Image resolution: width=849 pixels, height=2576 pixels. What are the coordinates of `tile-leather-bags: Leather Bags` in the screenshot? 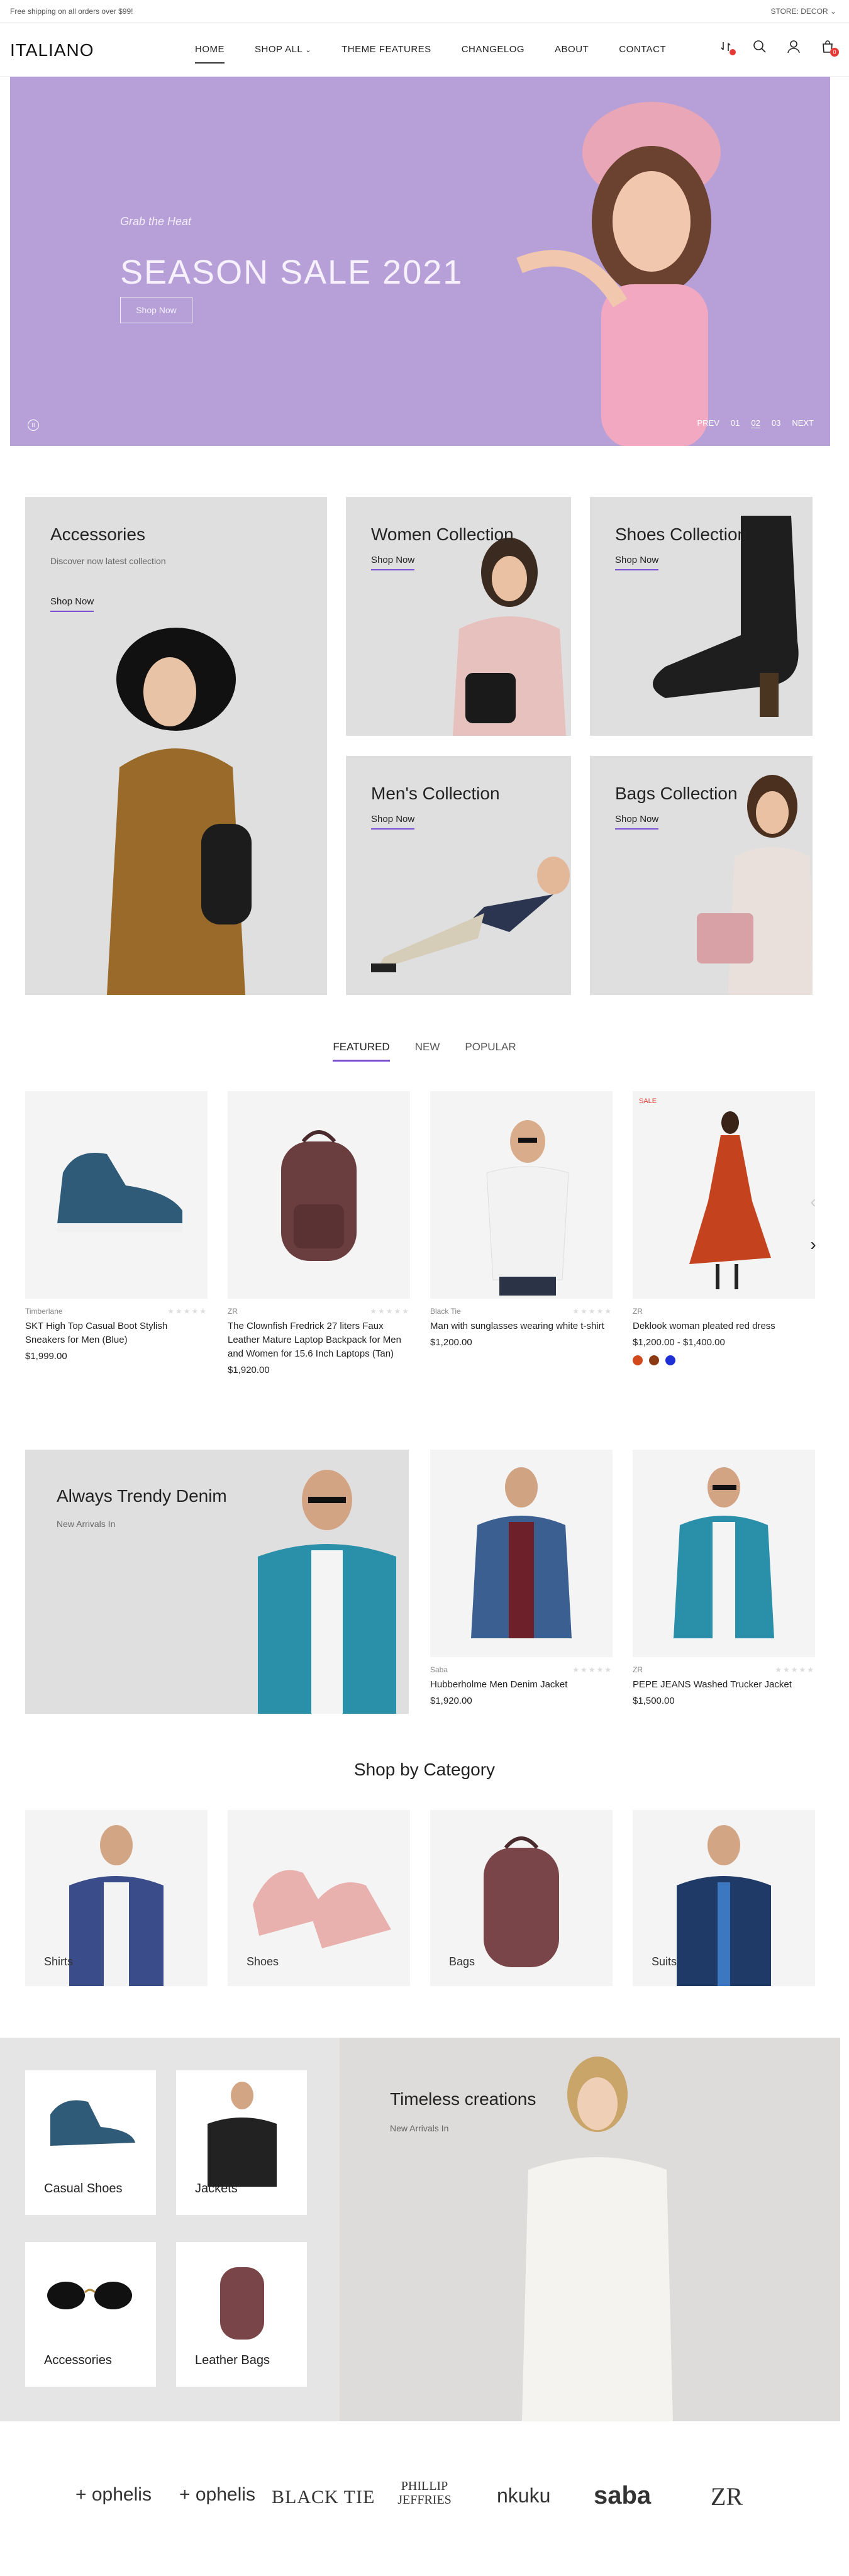 It's located at (242, 2314).